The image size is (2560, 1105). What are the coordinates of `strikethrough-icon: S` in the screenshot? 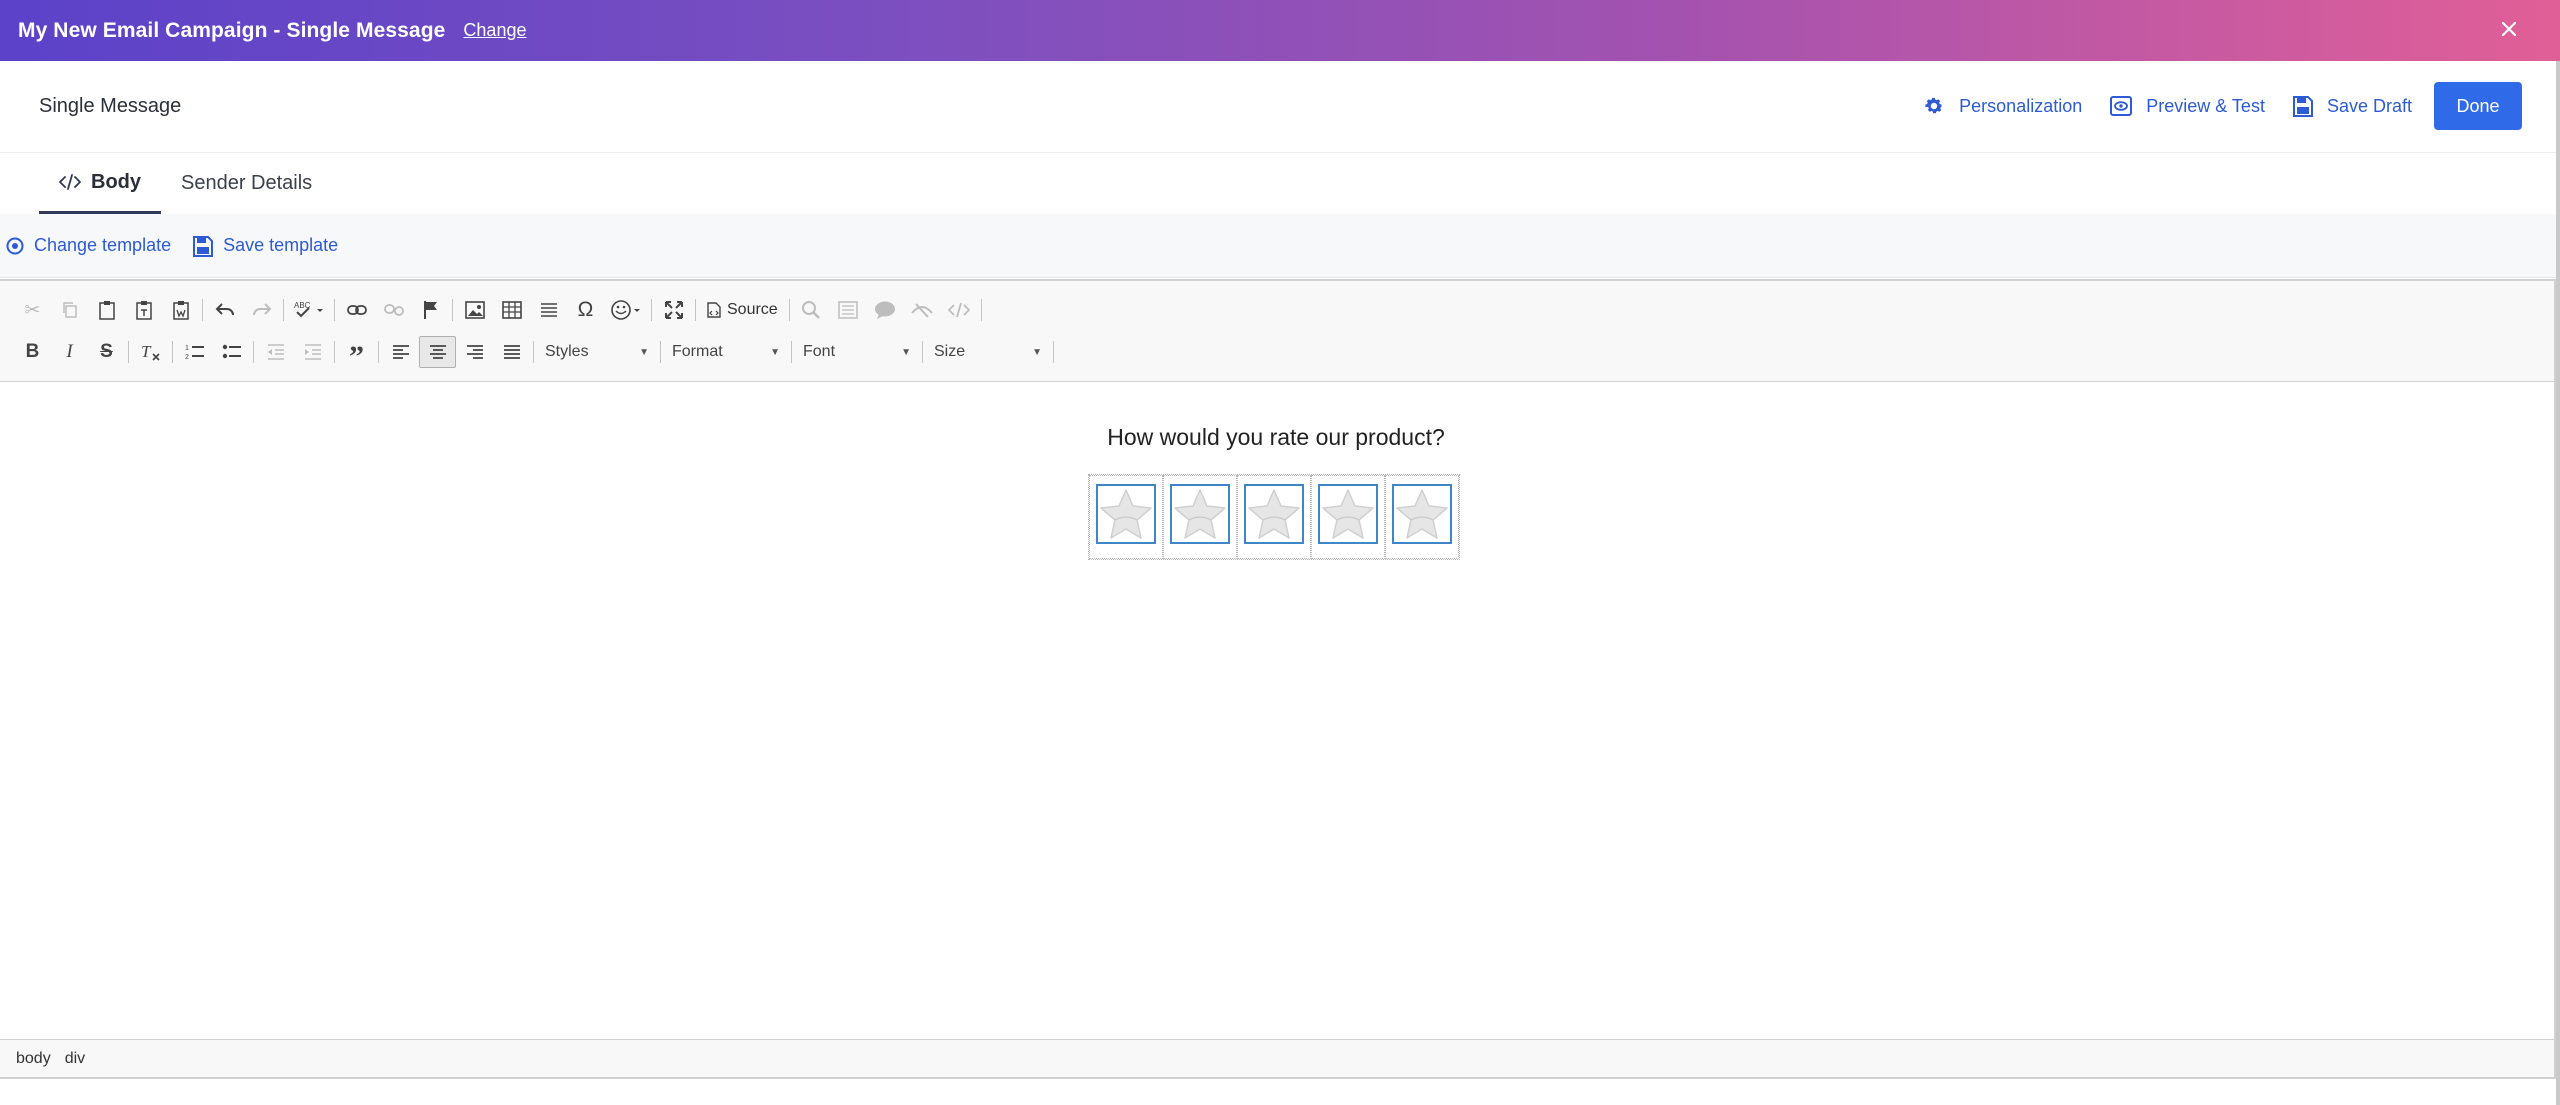 It's located at (106, 352).